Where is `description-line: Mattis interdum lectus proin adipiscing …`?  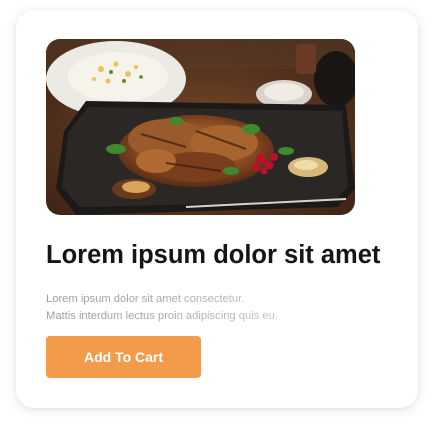
description-line: Mattis interdum lectus proin adipiscing … is located at coordinates (162, 316).